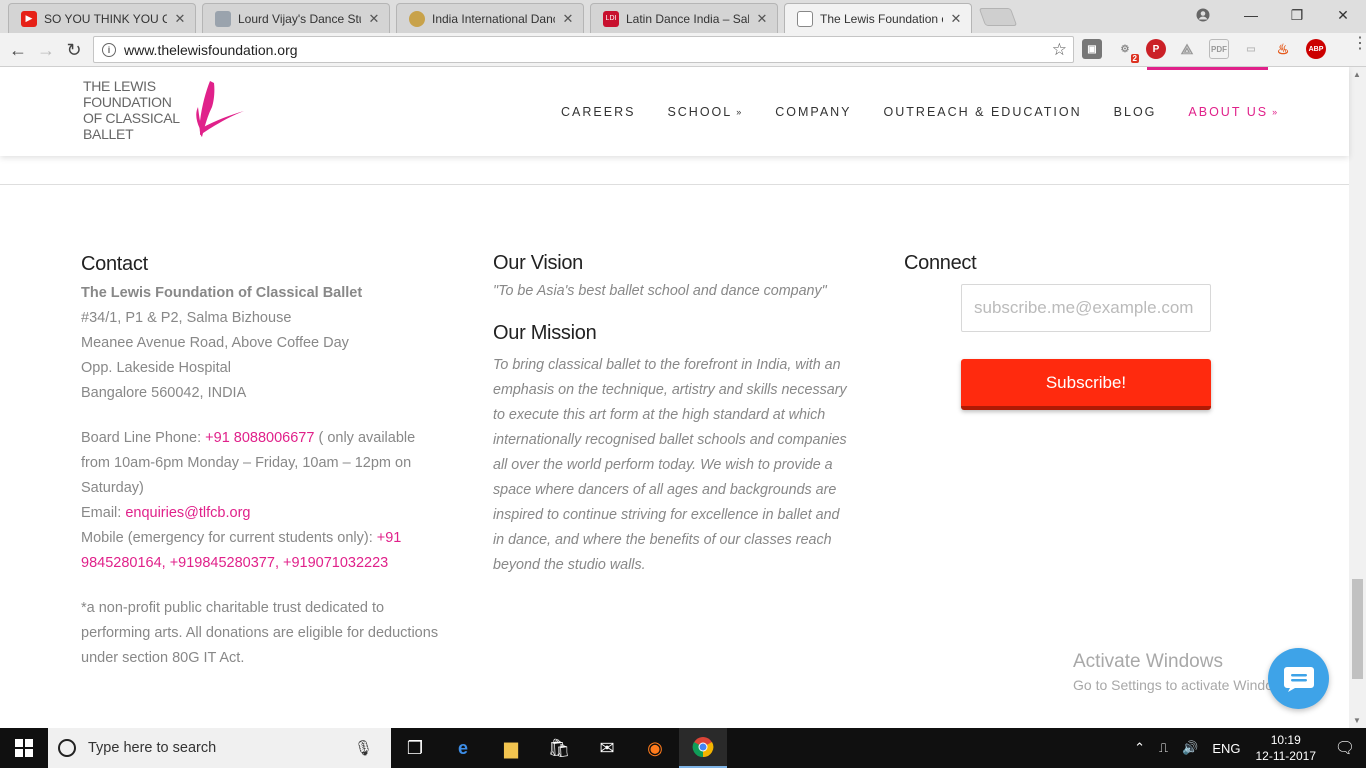 The width and height of the screenshot is (1366, 768). Describe the element at coordinates (538, 263) in the screenshot. I see `vision-heading: Our Vision` at that location.